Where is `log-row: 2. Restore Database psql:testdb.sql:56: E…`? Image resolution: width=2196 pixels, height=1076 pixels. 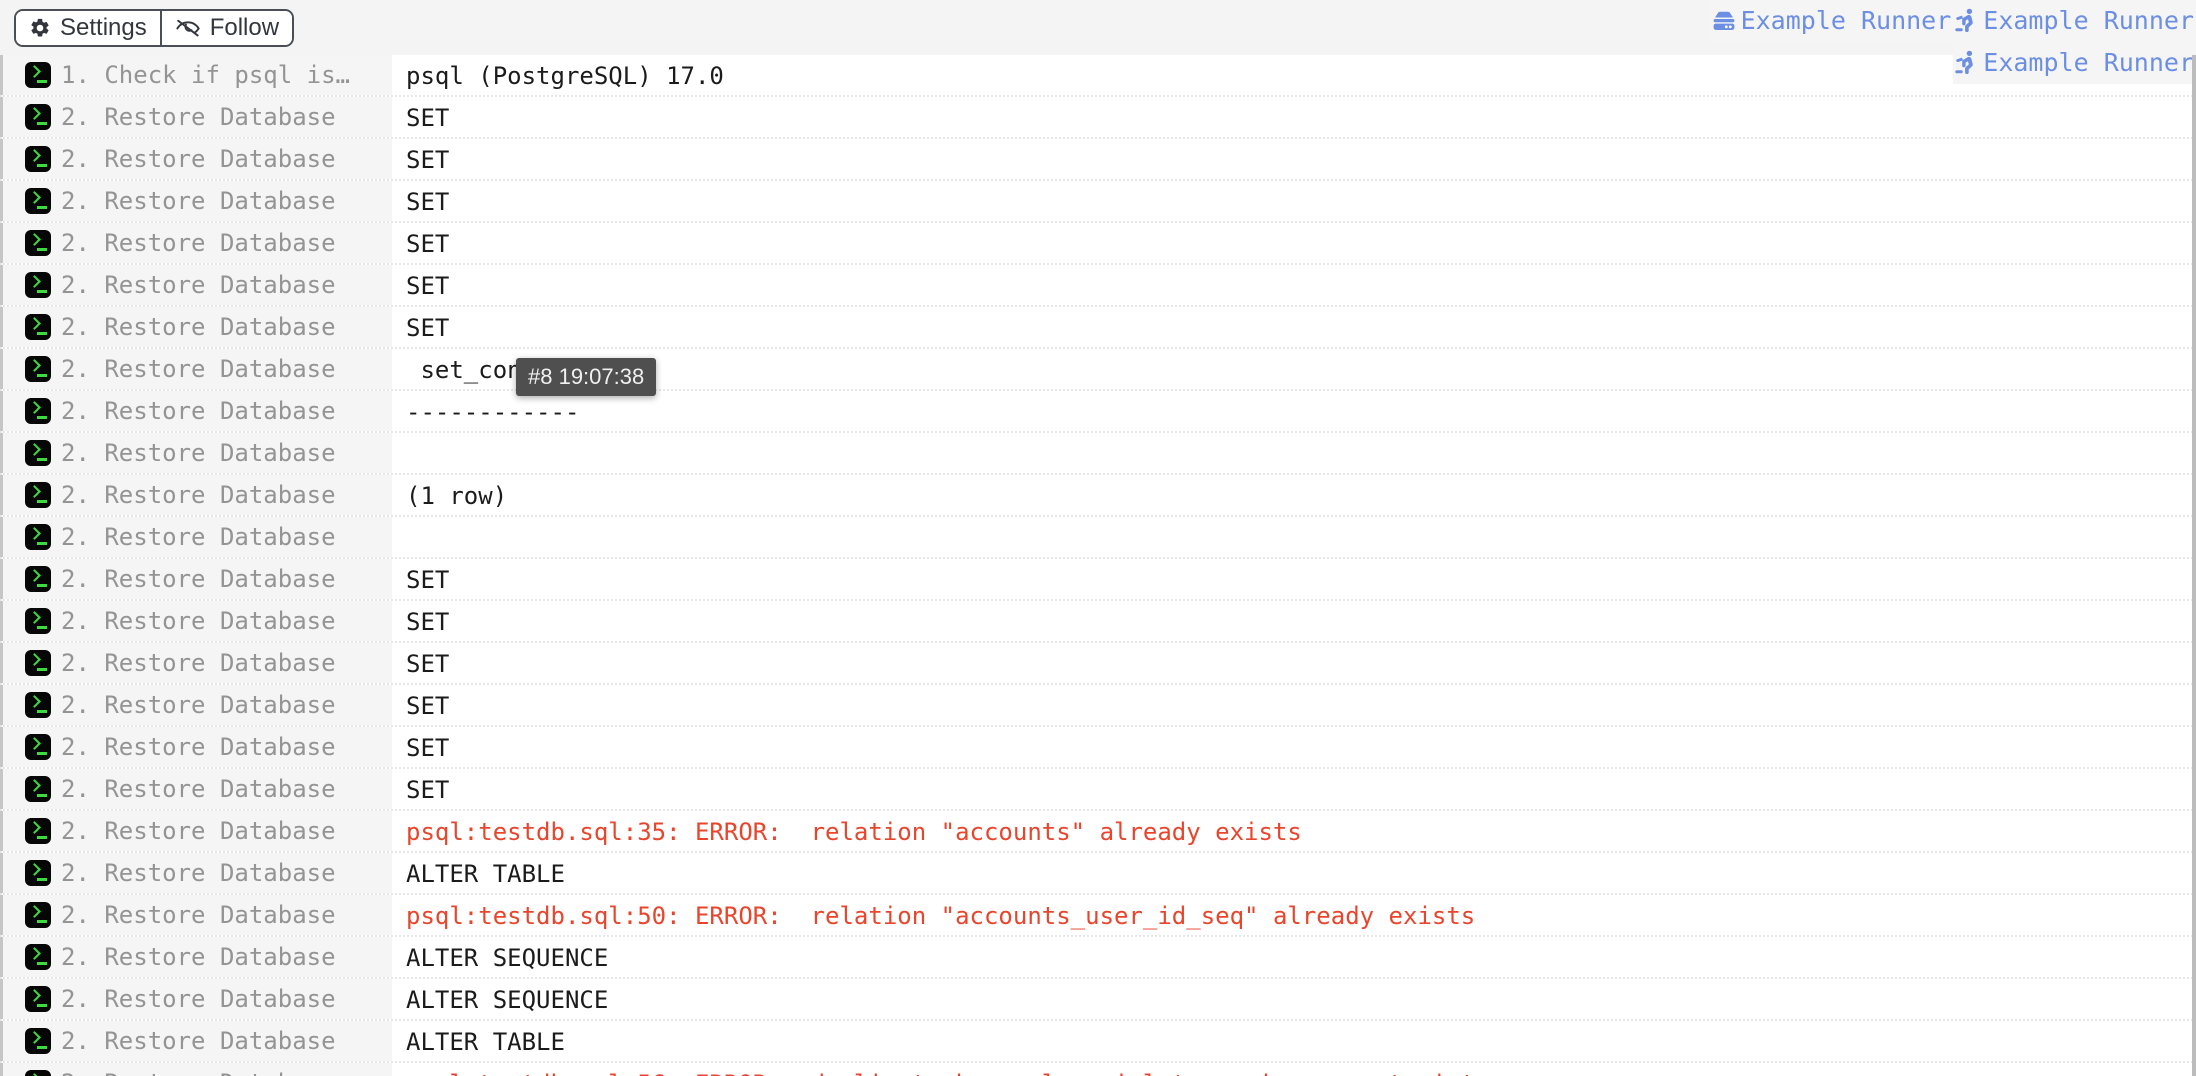 log-row: 2. Restore Database psql:testdb.sql:56: E… is located at coordinates (1098, 1069).